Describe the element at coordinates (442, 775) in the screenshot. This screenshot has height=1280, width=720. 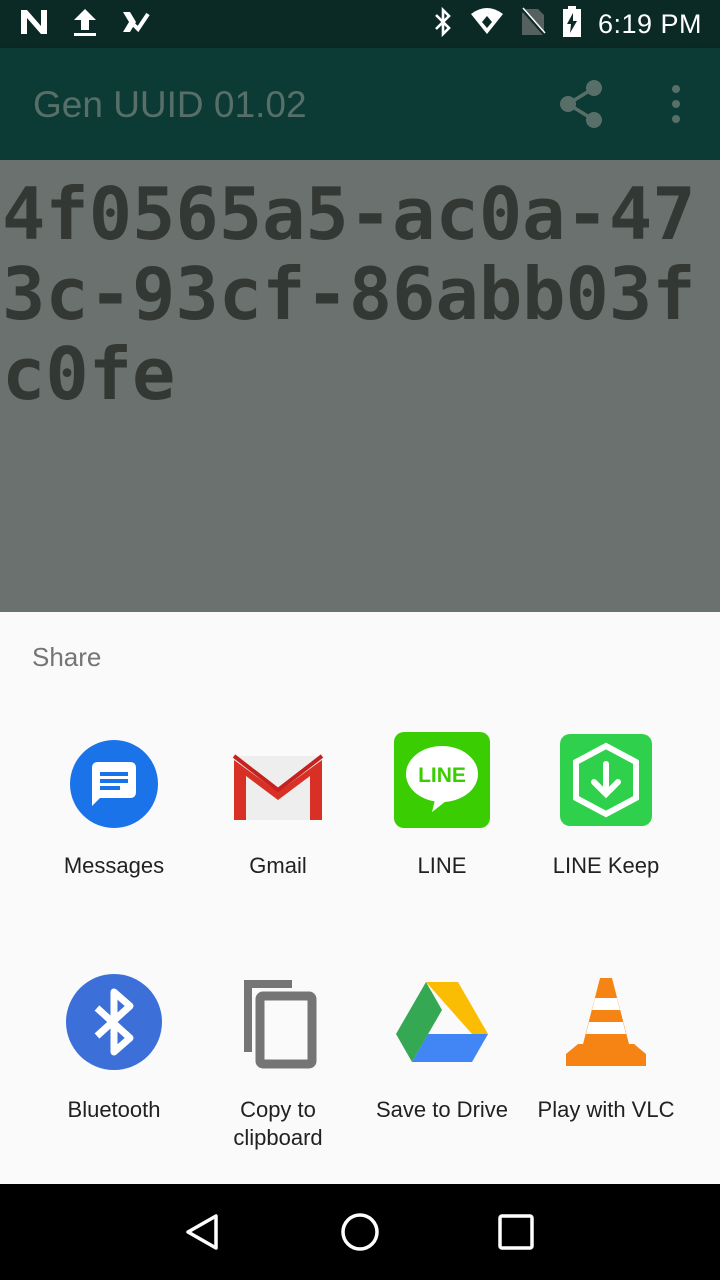
I see `svg-text: LINE` at that location.